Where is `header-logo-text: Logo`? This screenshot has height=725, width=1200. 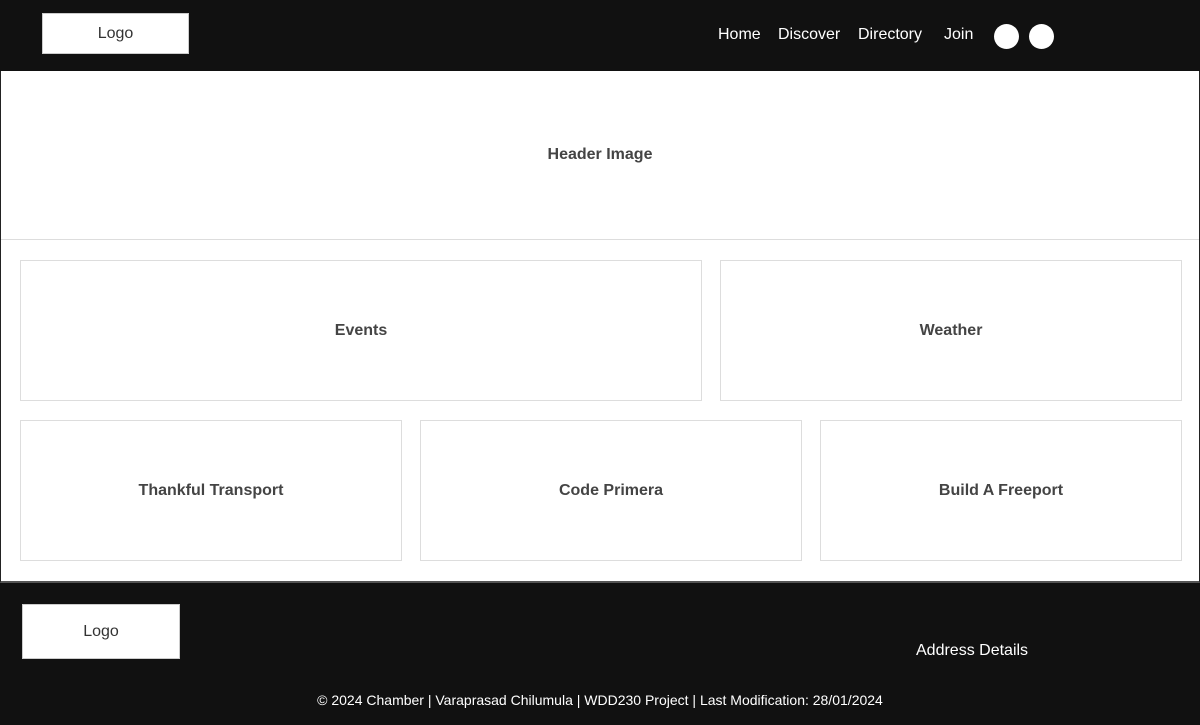
header-logo-text: Logo is located at coordinates (115, 33).